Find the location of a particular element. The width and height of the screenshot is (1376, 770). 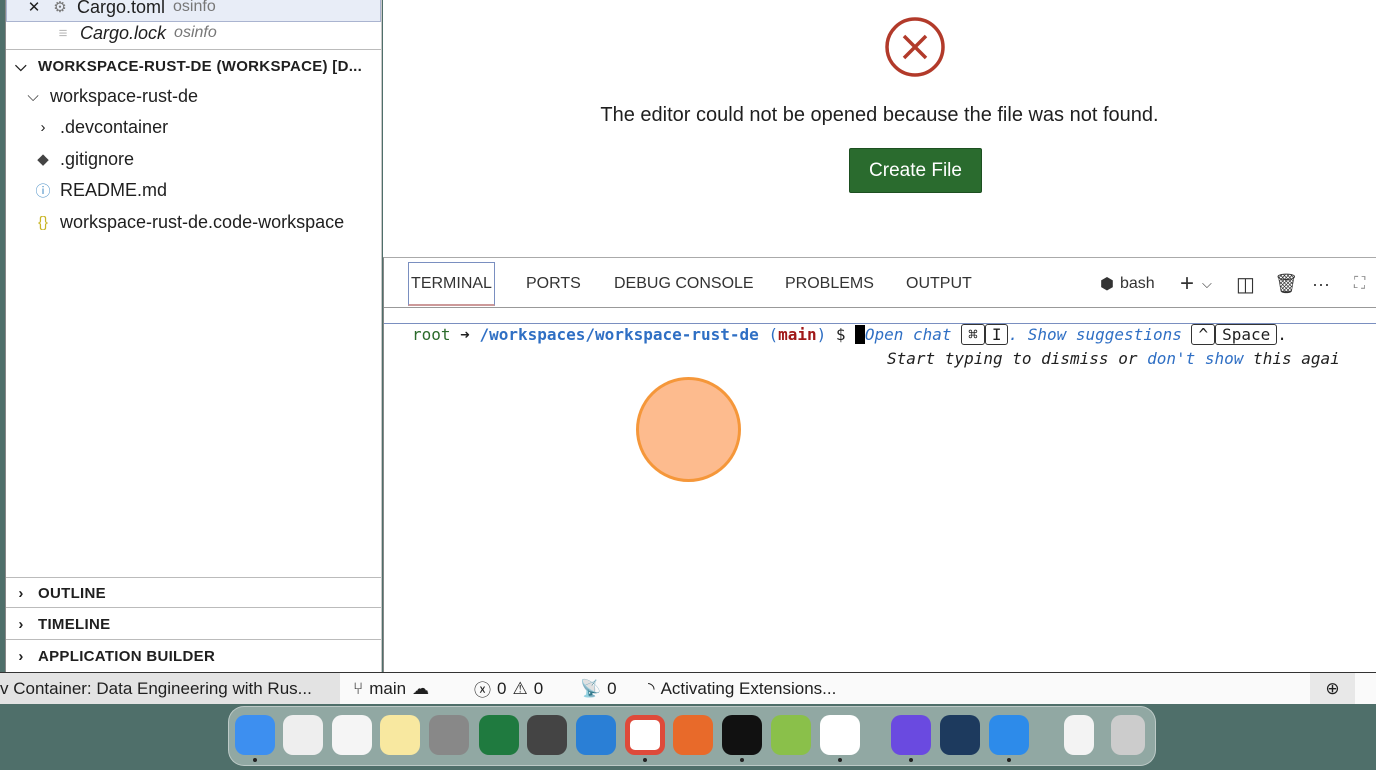

tab-terminal: TERMINAL is located at coordinates (451, 284).